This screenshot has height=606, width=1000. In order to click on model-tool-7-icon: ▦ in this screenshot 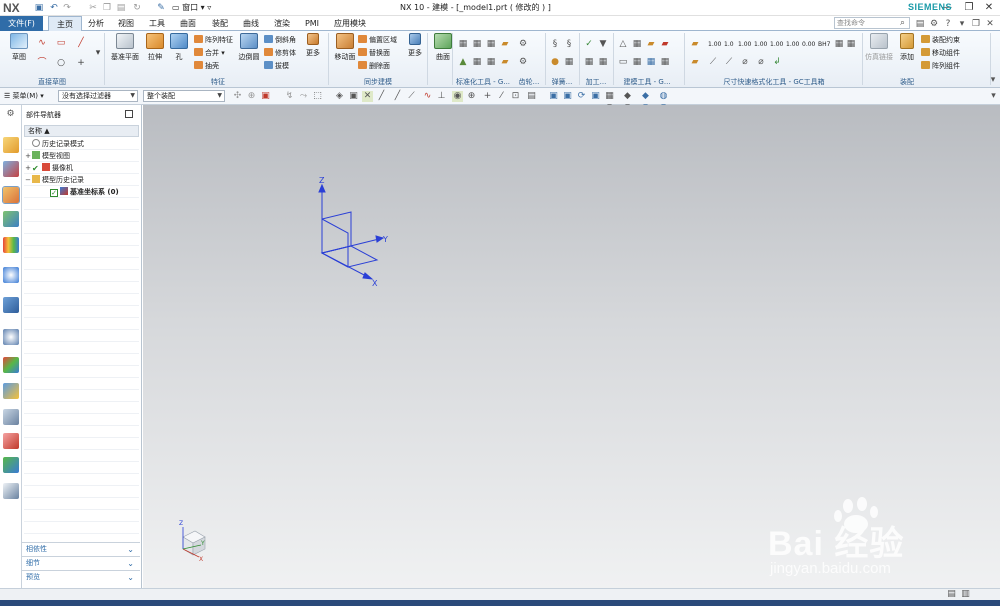, I will do `click(651, 62)`.